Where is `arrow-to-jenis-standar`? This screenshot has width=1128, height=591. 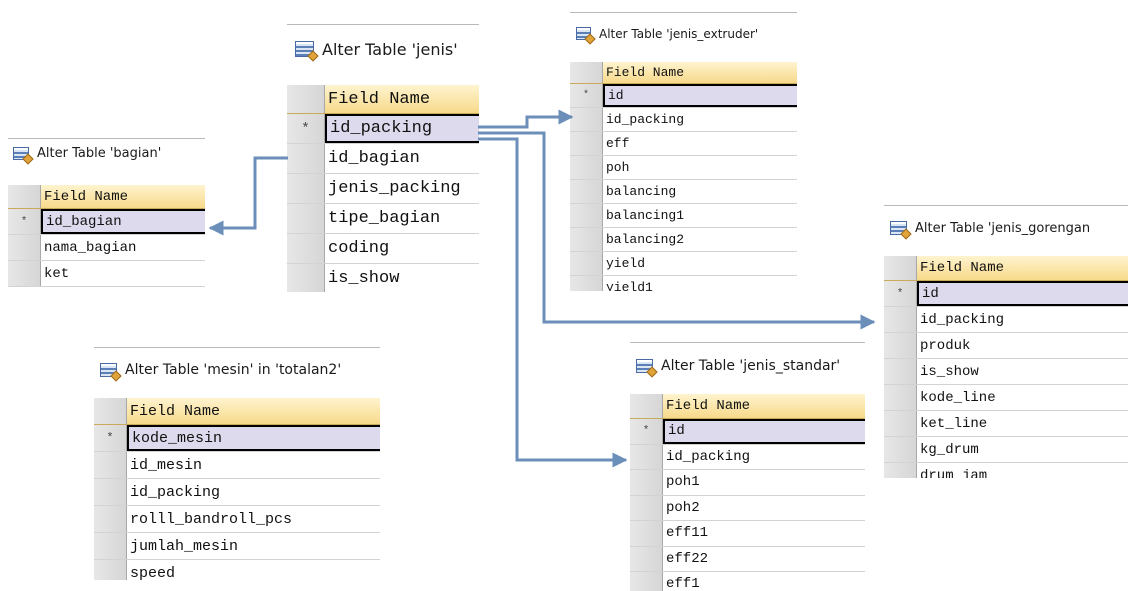 arrow-to-jenis-standar is located at coordinates (553, 302).